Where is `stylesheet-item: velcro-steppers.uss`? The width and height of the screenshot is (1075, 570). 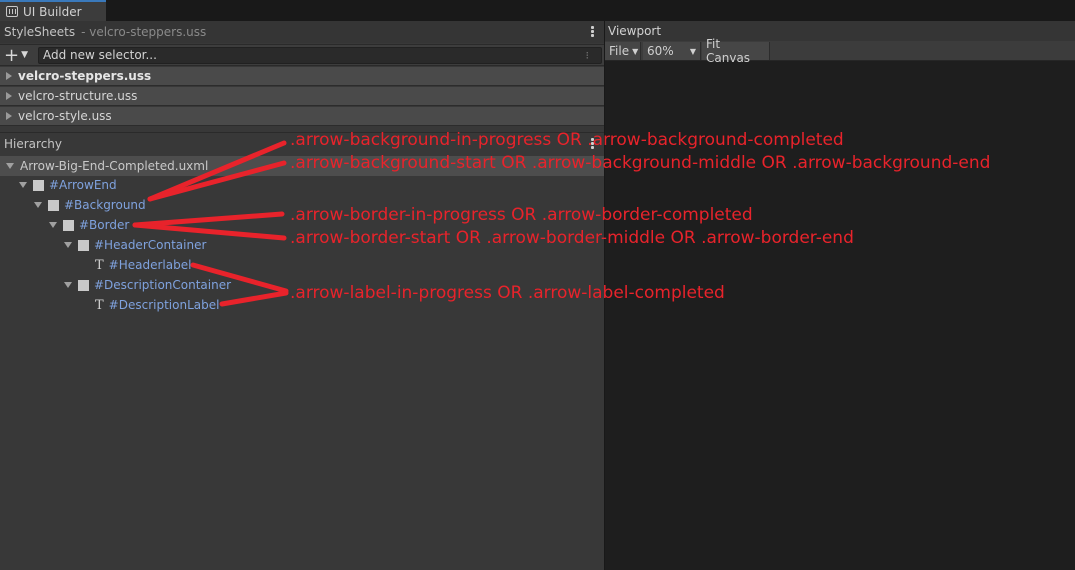 stylesheet-item: velcro-steppers.uss is located at coordinates (302, 76).